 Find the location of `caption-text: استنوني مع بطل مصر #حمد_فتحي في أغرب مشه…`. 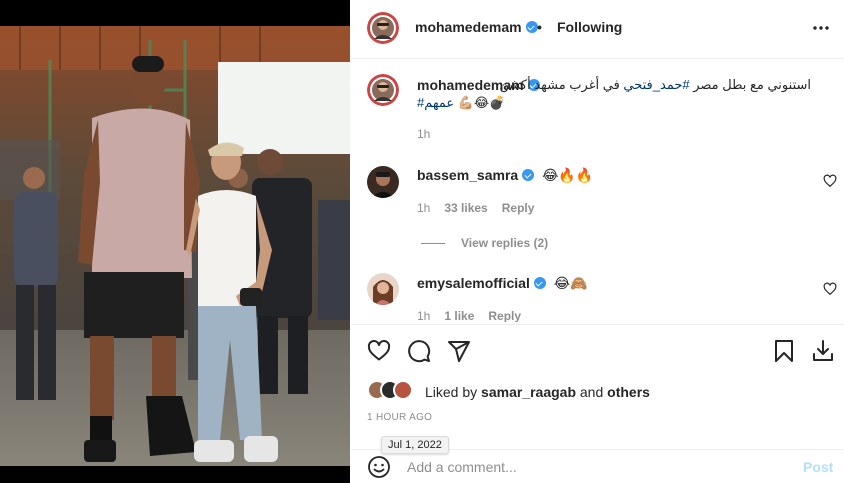

caption-text: استنوني مع بطل مصر #حمد_فتحي في أغرب مشه… is located at coordinates (655, 85).